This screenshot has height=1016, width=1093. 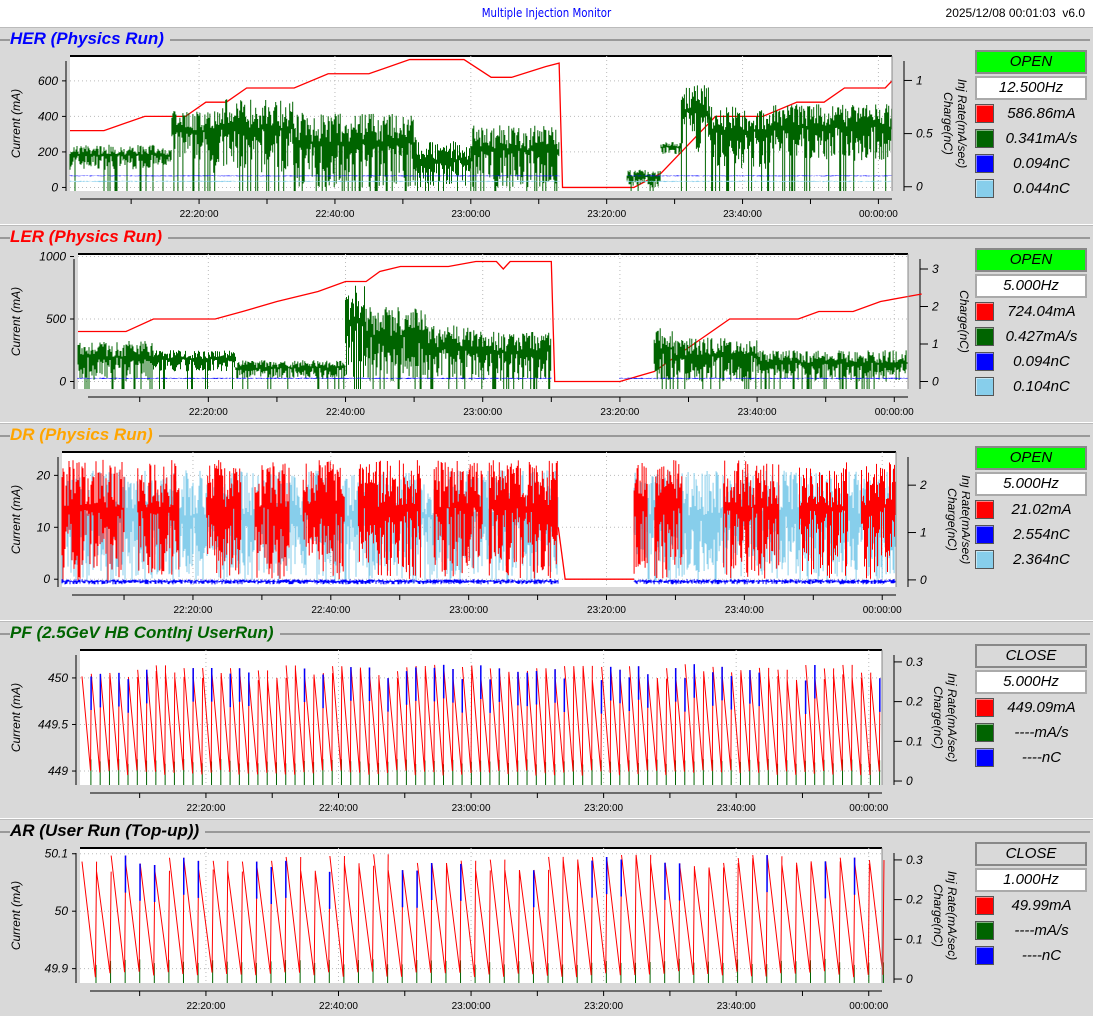 What do you see at coordinates (1041, 113) in the screenshot?
I see `legend-value: 586.86mA` at bounding box center [1041, 113].